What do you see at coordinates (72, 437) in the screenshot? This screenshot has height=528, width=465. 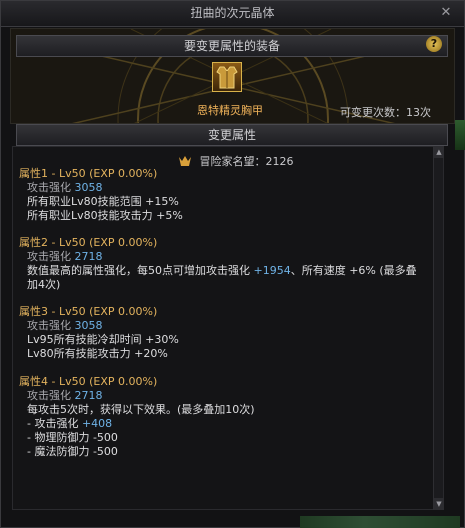 I see `effect-line: - 物理防御力 -500` at bounding box center [72, 437].